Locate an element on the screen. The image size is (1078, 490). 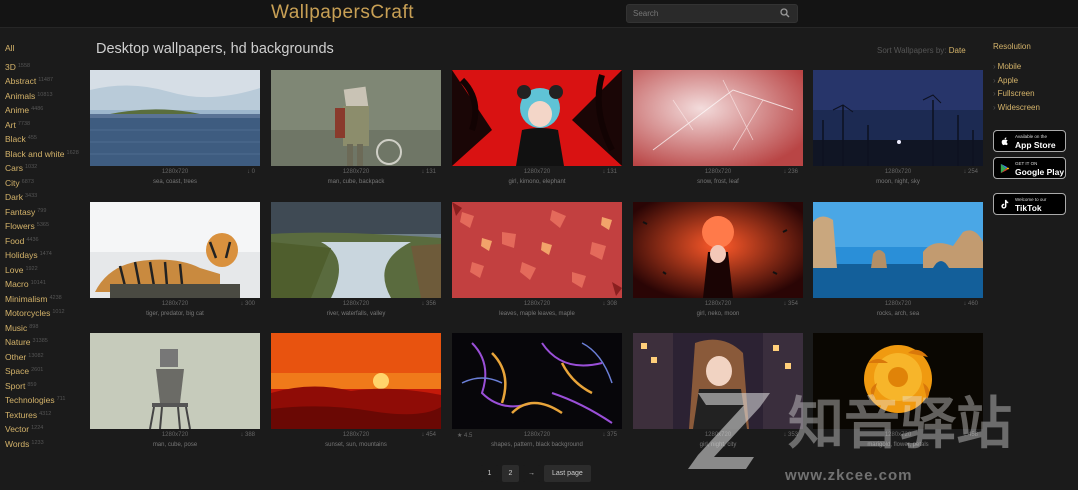
sidebar-item-count: 11487 is located at coordinates (46, 80).